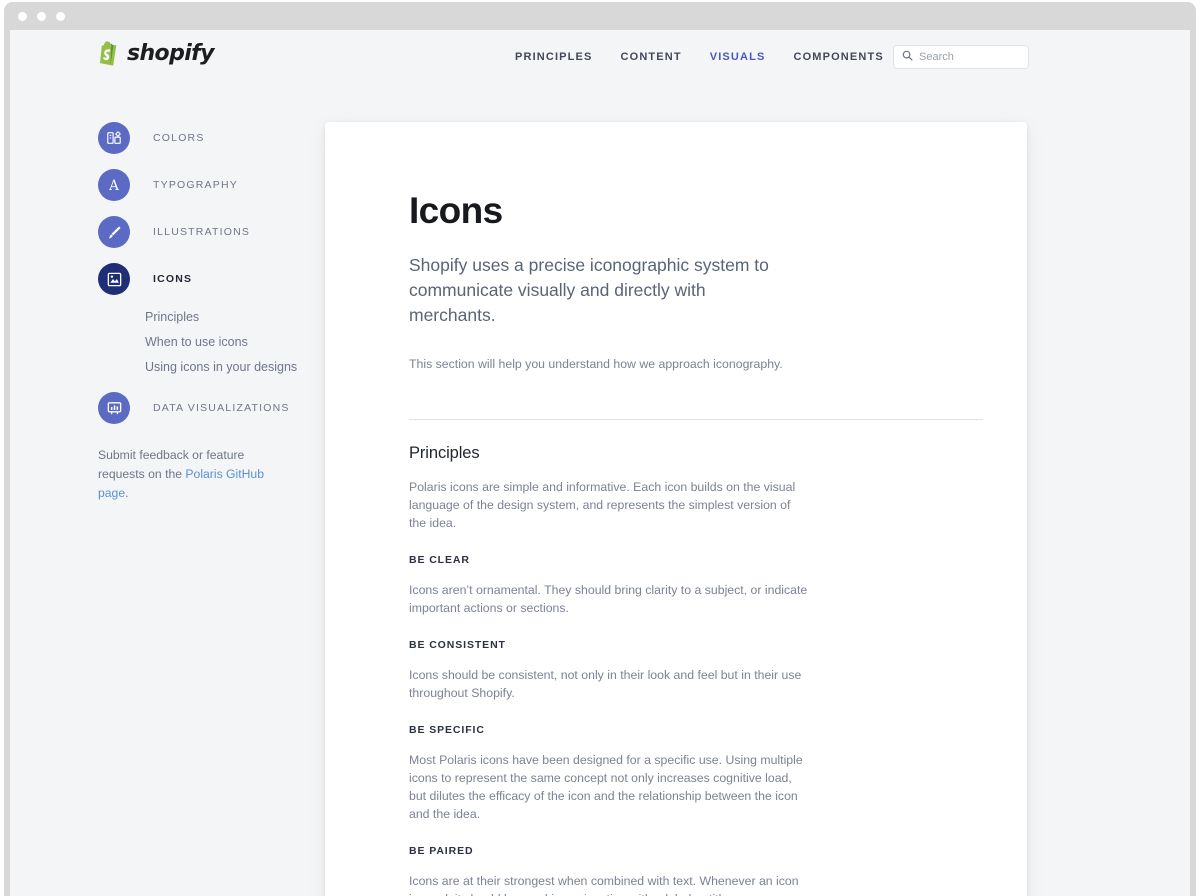 Image resolution: width=1200 pixels, height=896 pixels. What do you see at coordinates (179, 138) in the screenshot?
I see `sidebar-label-colors: COLORS` at bounding box center [179, 138].